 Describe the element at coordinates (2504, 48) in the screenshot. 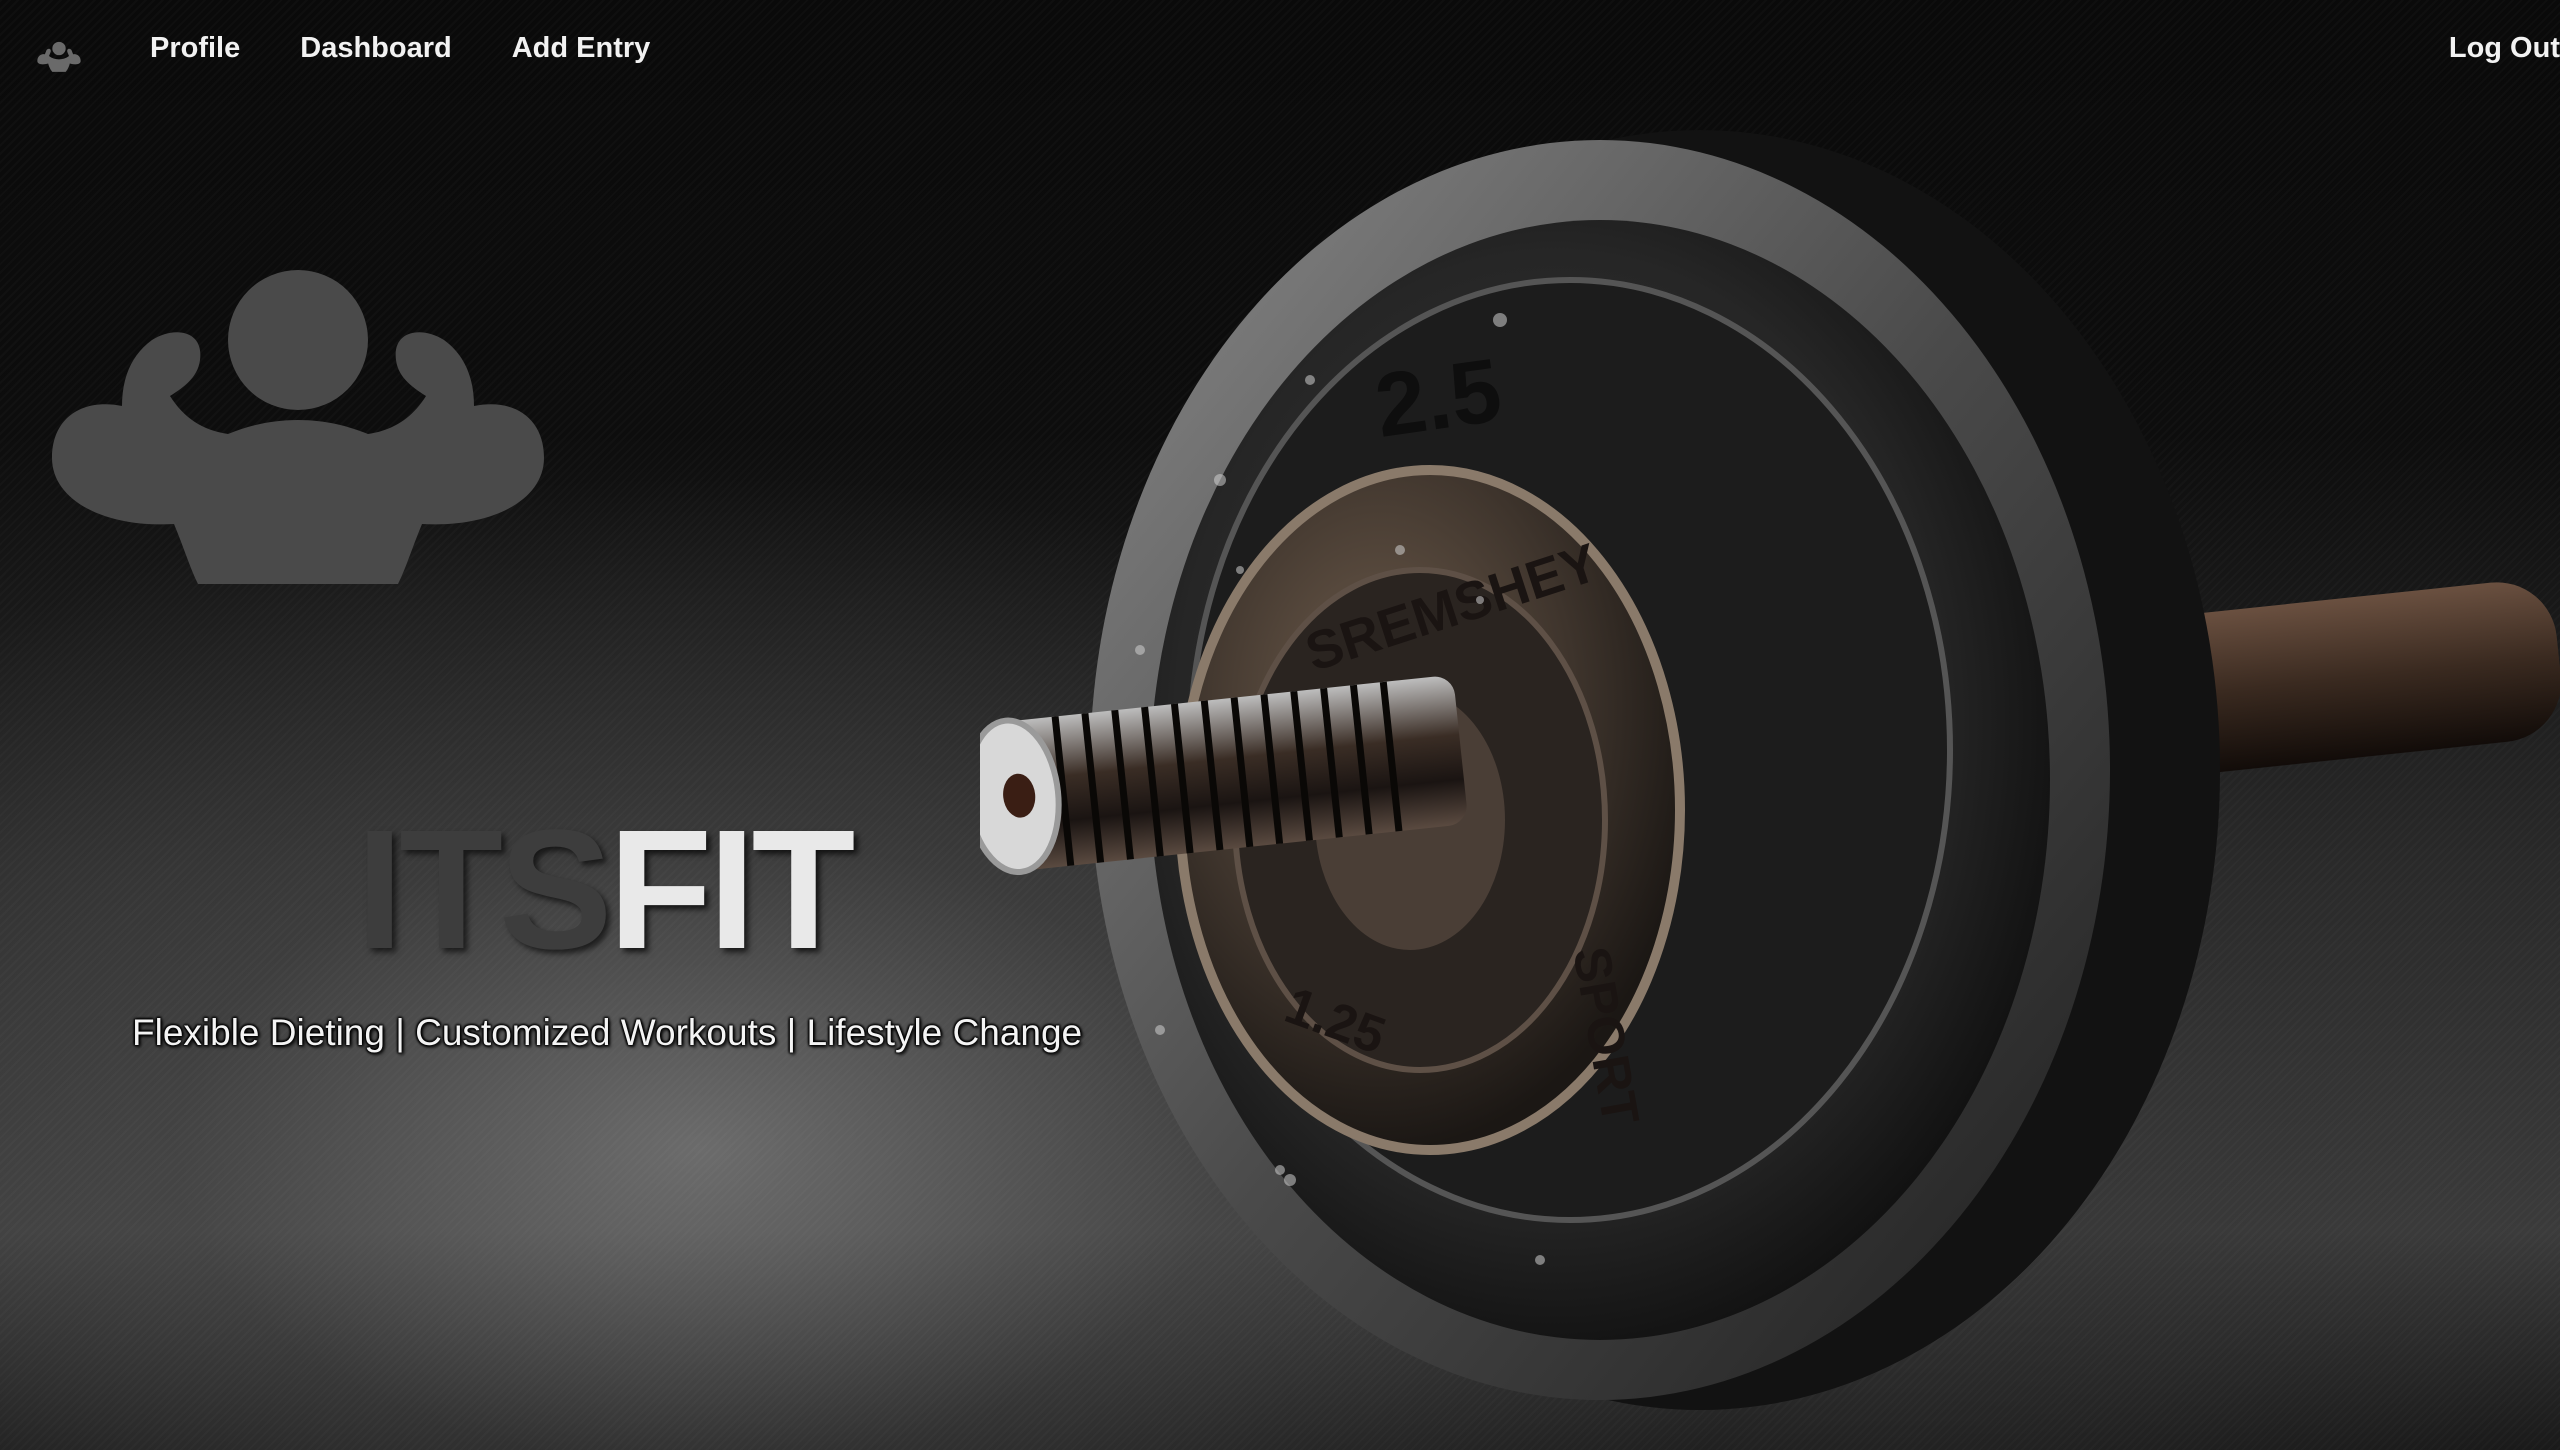

I see `logout-link: Log Out` at that location.